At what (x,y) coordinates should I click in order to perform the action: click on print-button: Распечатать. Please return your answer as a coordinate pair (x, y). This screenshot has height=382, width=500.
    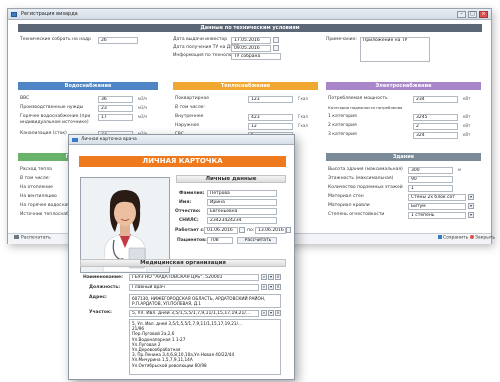
    Looking at the image, I should click on (32, 238).